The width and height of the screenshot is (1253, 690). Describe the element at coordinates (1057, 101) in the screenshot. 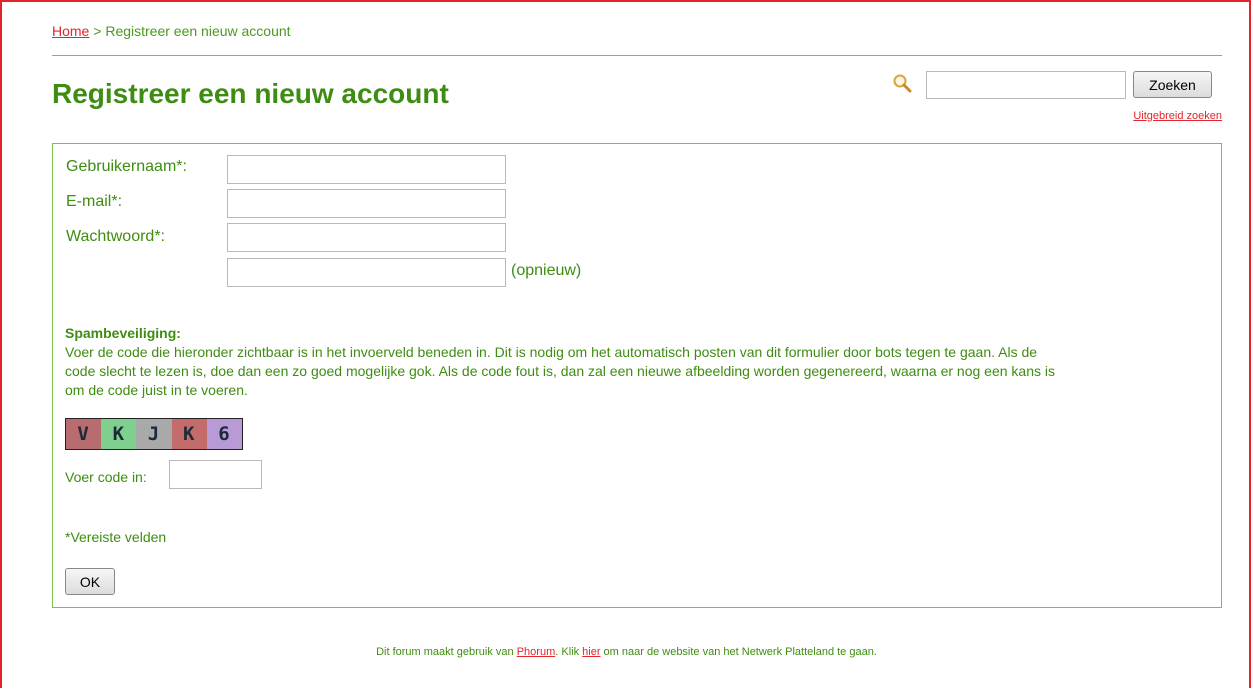

I see `search-area: Zoeken Uitgebreid zoeken` at that location.